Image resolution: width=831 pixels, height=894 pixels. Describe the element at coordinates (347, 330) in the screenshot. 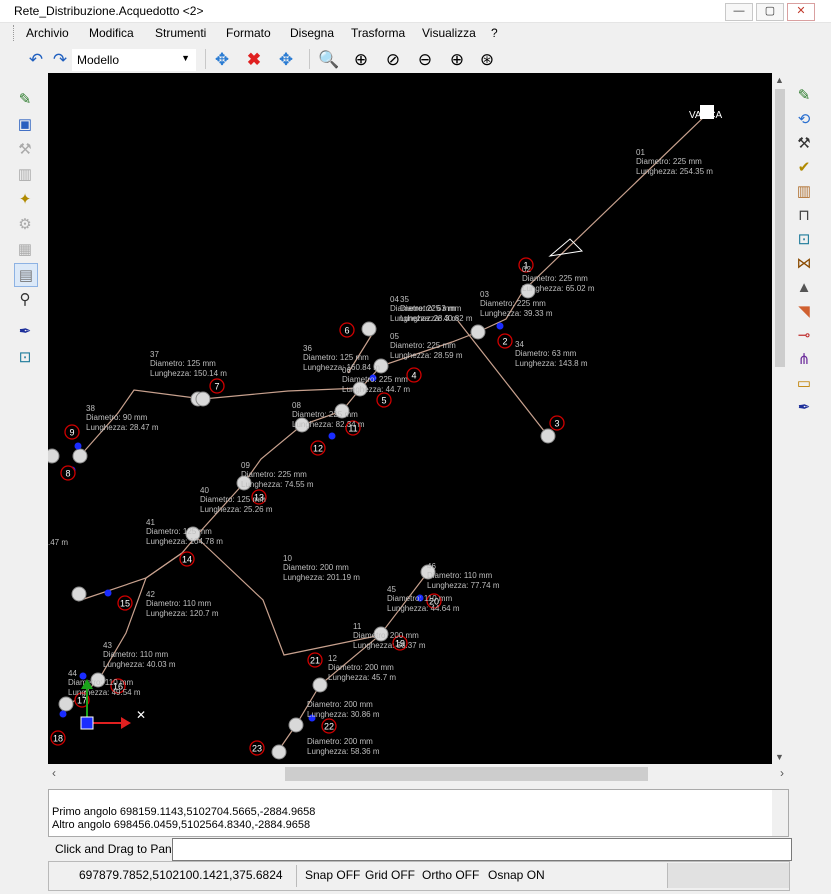

I see `node-tag: 6` at that location.